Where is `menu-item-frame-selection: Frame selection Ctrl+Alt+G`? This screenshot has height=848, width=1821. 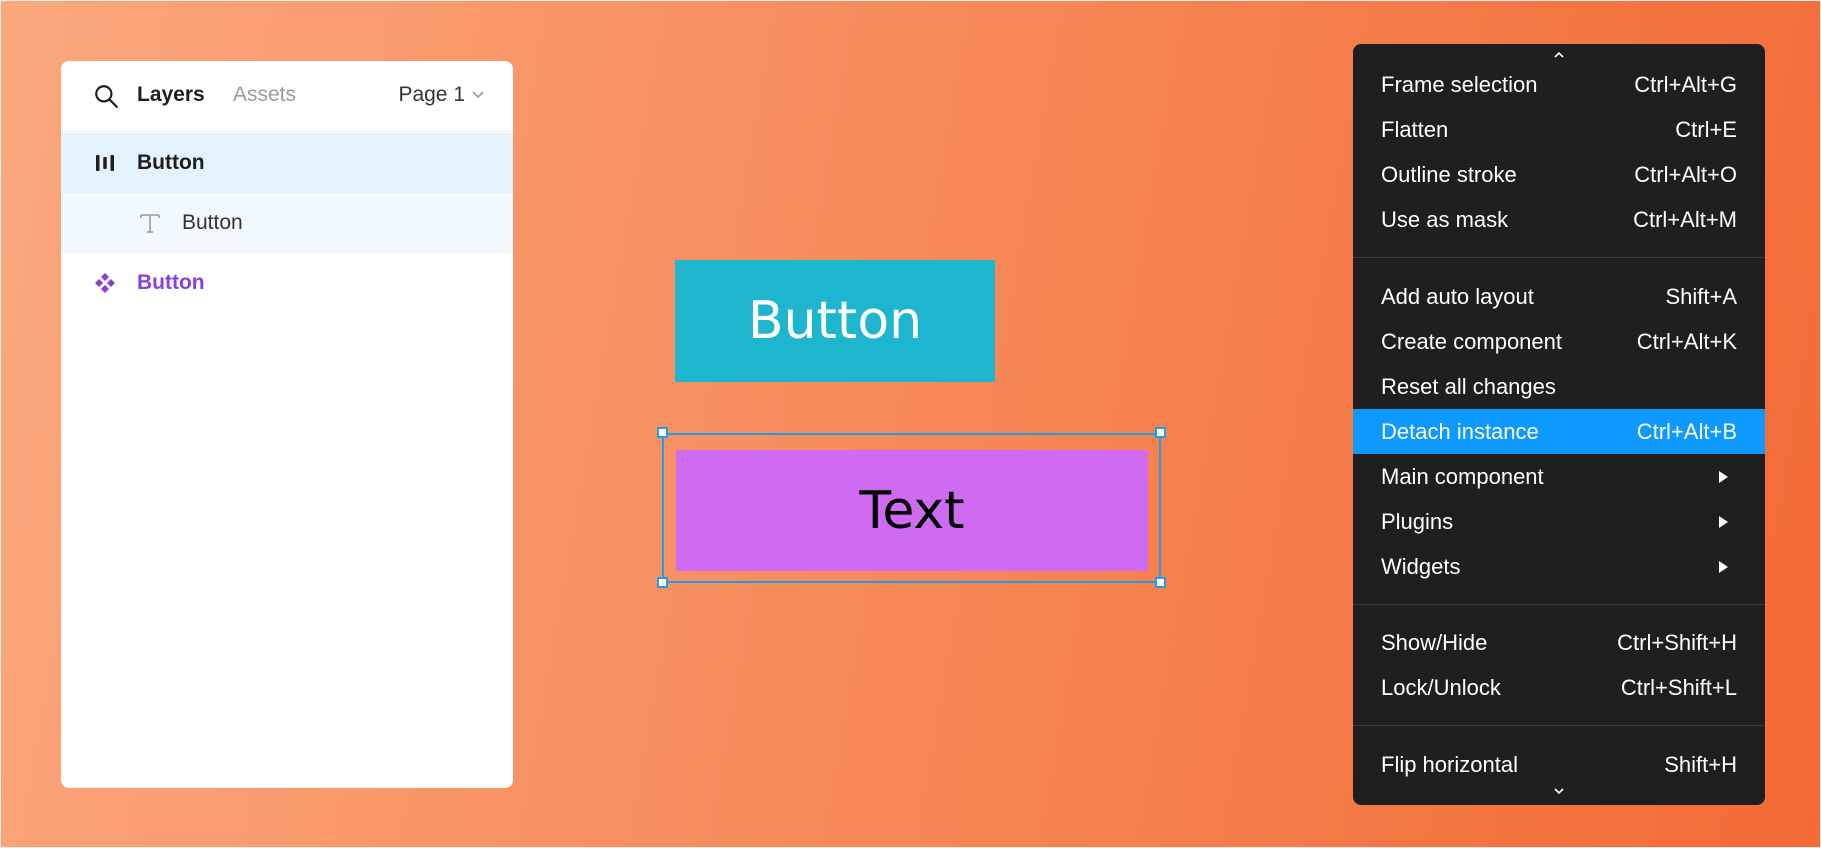
menu-item-frame-selection: Frame selection Ctrl+Alt+G is located at coordinates (1559, 84).